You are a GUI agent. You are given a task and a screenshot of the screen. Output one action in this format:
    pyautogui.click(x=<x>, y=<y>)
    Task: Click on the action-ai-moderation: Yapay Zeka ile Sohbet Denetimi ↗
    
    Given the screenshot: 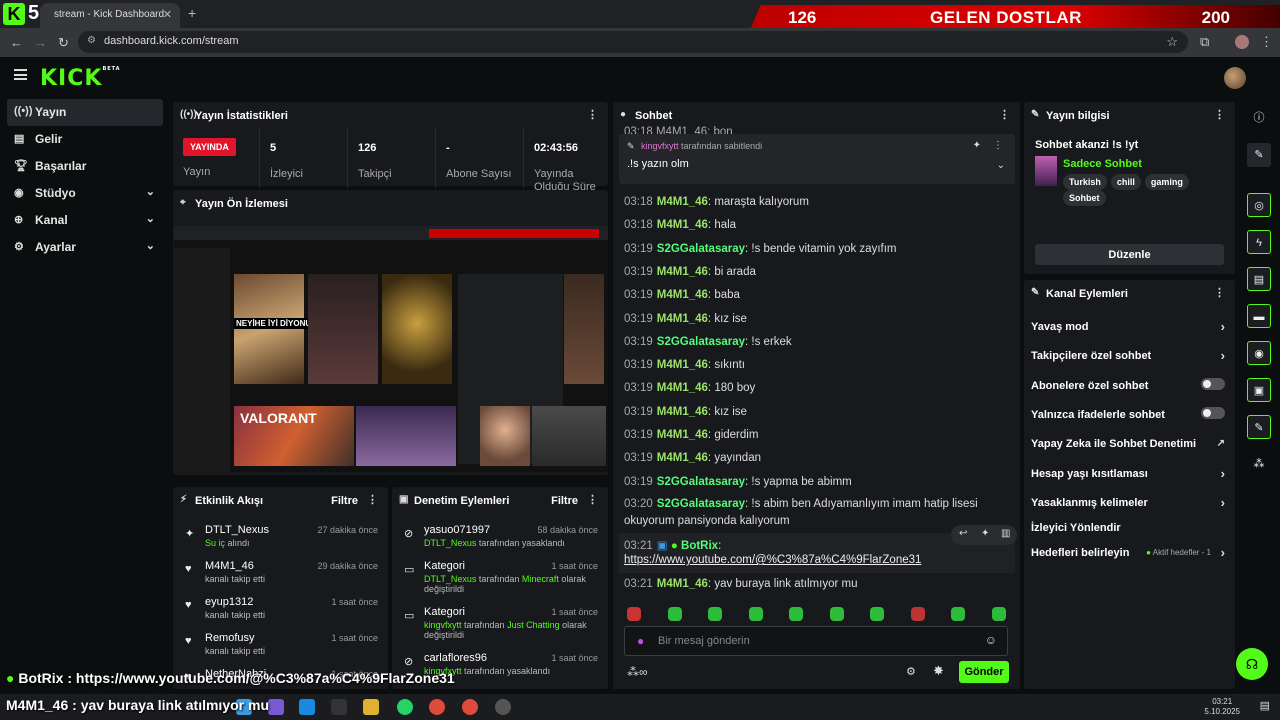 What is the action you would take?
    pyautogui.click(x=1128, y=452)
    